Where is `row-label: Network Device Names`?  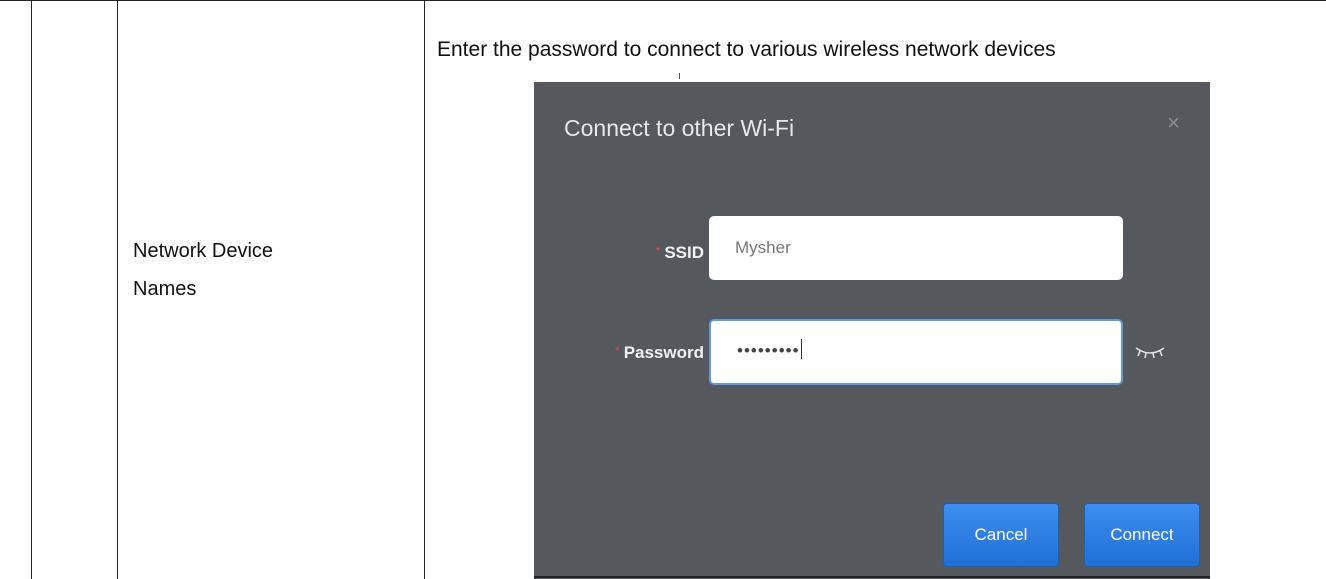
row-label: Network Device Names is located at coordinates (203, 270).